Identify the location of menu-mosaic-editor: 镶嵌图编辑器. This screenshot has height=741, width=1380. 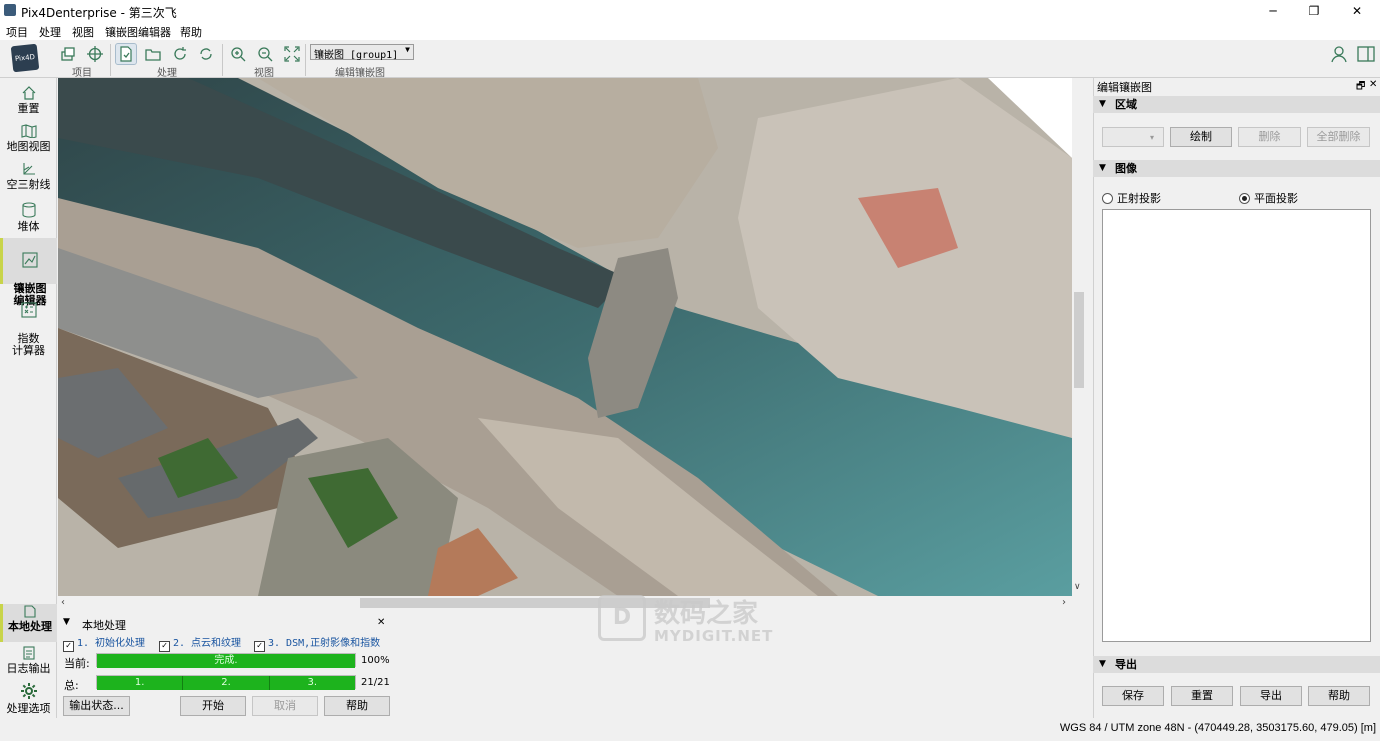
(138, 32).